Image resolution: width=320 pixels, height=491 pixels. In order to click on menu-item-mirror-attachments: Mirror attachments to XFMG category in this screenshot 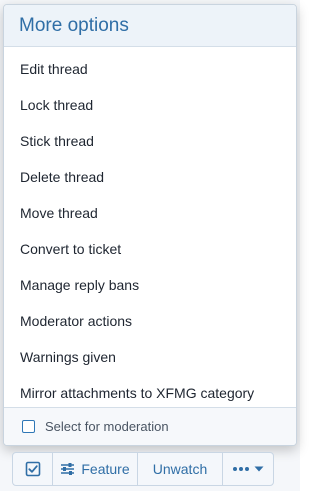, I will do `click(150, 393)`.